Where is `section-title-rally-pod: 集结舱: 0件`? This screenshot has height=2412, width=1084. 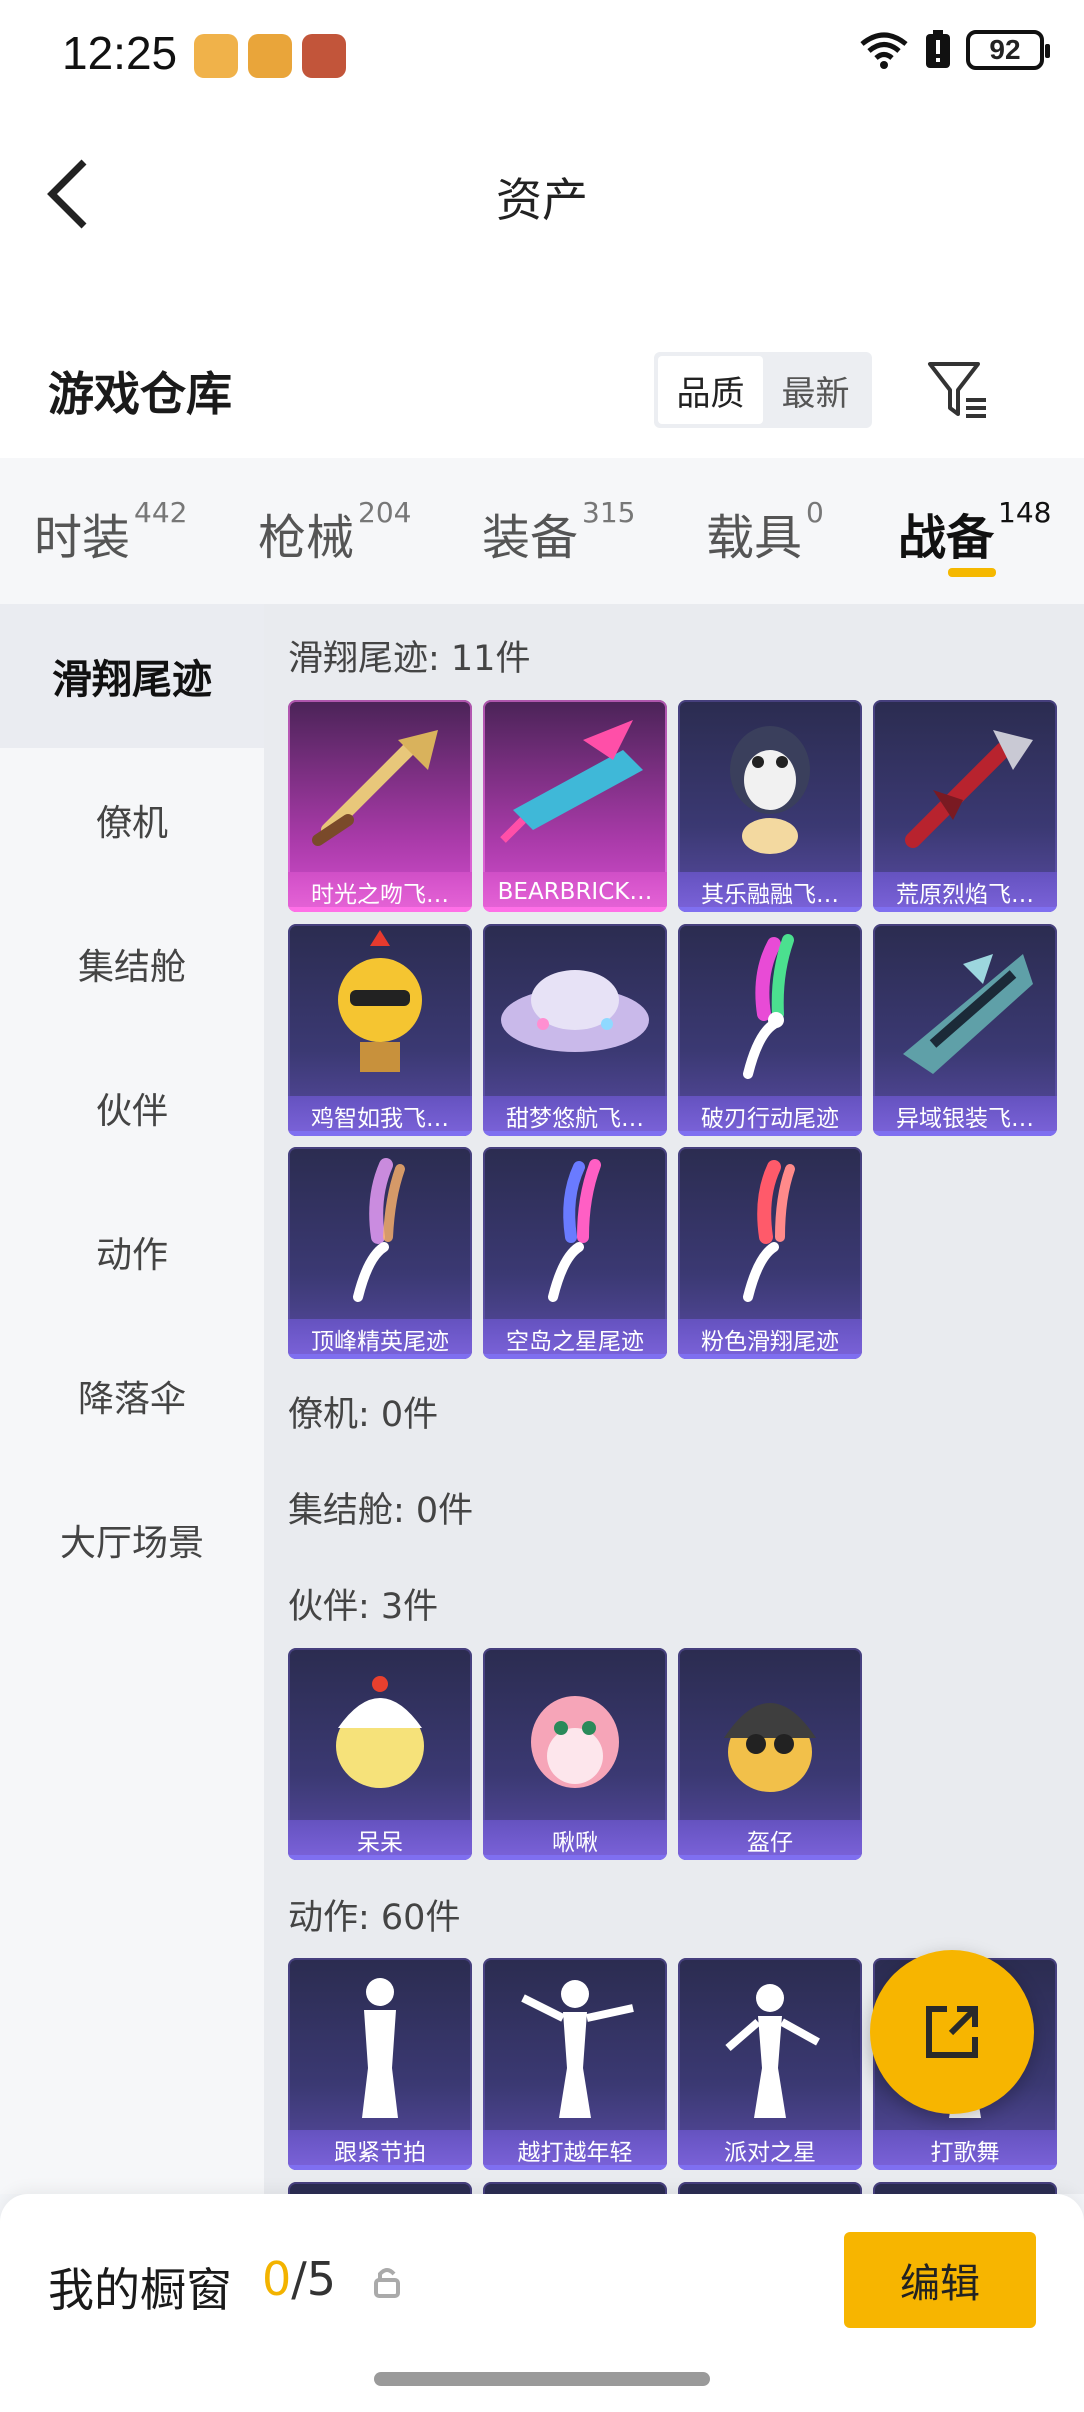 section-title-rally-pod: 集结舱: 0件 is located at coordinates (381, 1511).